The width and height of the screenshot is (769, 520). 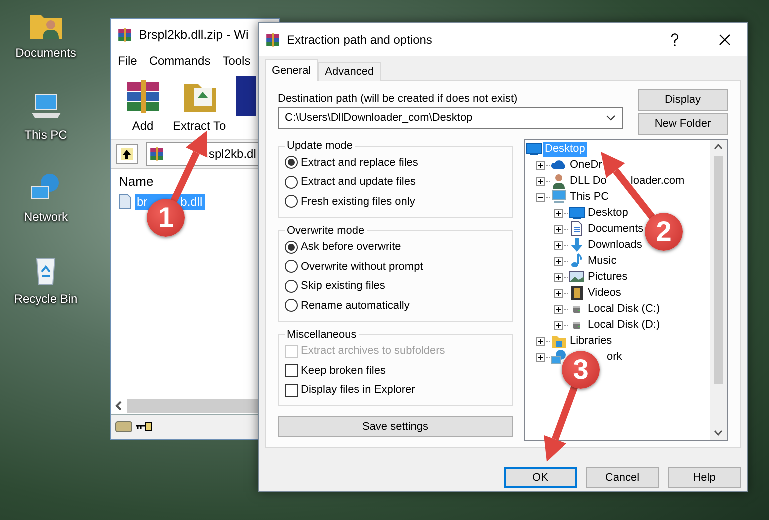 I want to click on tree-item: Libraries, so click(x=591, y=341).